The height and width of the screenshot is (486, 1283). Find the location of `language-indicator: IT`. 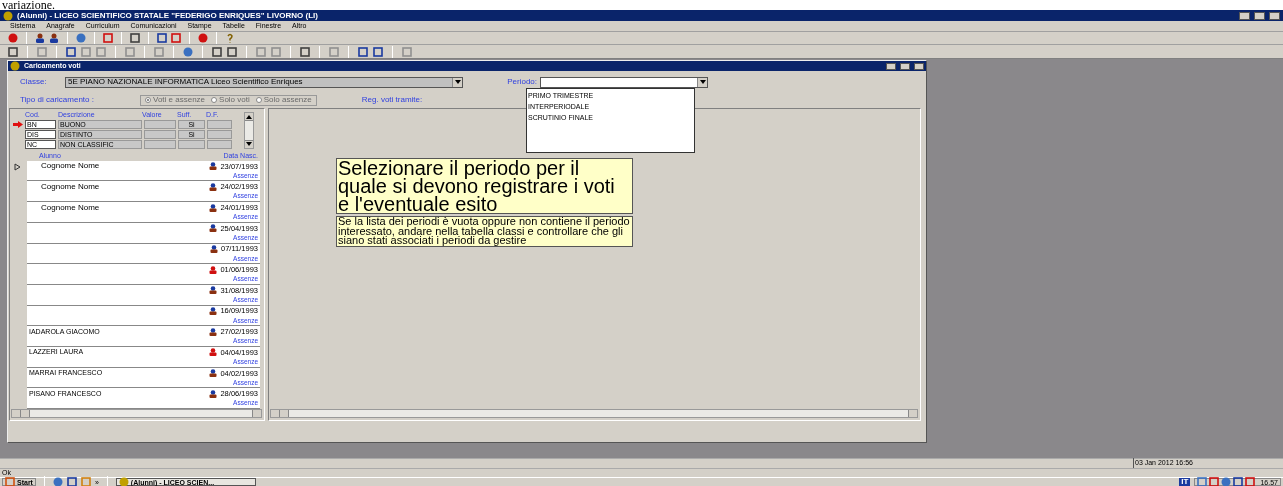

language-indicator: IT is located at coordinates (1185, 482).